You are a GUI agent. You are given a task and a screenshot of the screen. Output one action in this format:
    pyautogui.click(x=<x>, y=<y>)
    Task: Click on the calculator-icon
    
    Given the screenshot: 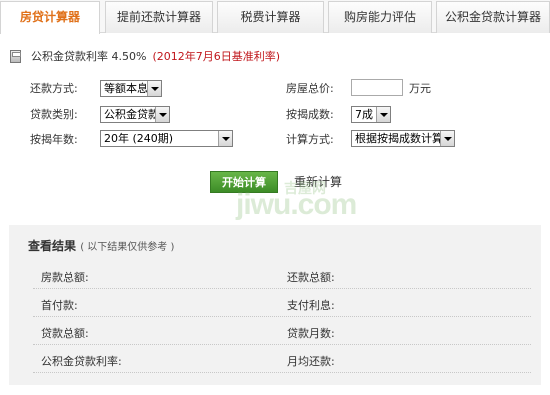 What is the action you would take?
    pyautogui.click(x=15, y=56)
    